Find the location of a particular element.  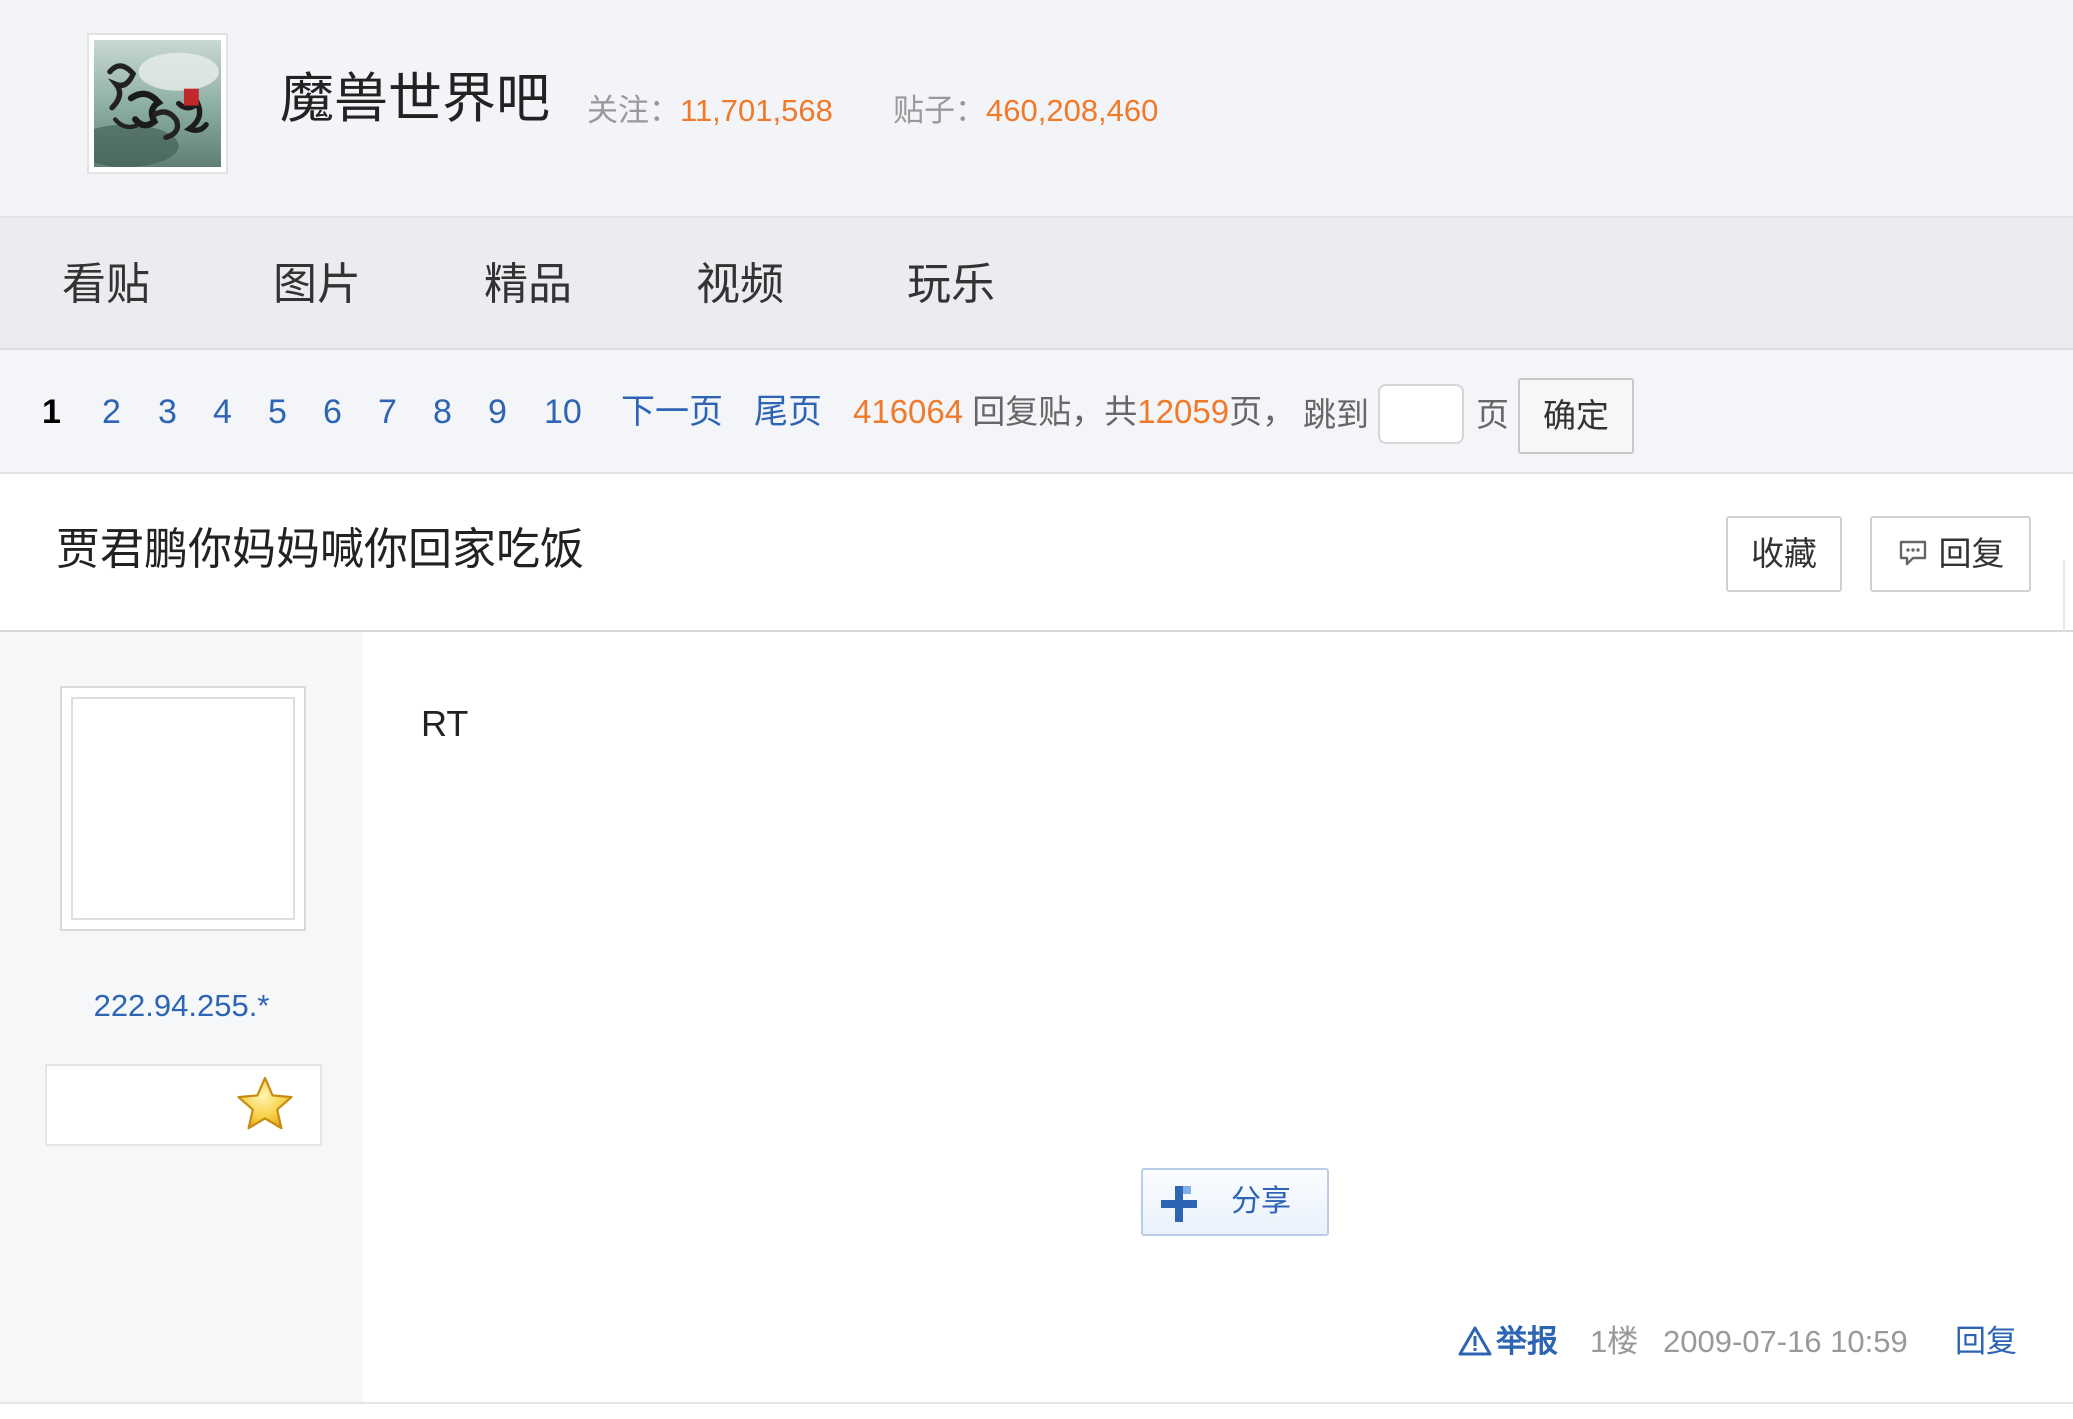

jump-page-input is located at coordinates (1421, 414).